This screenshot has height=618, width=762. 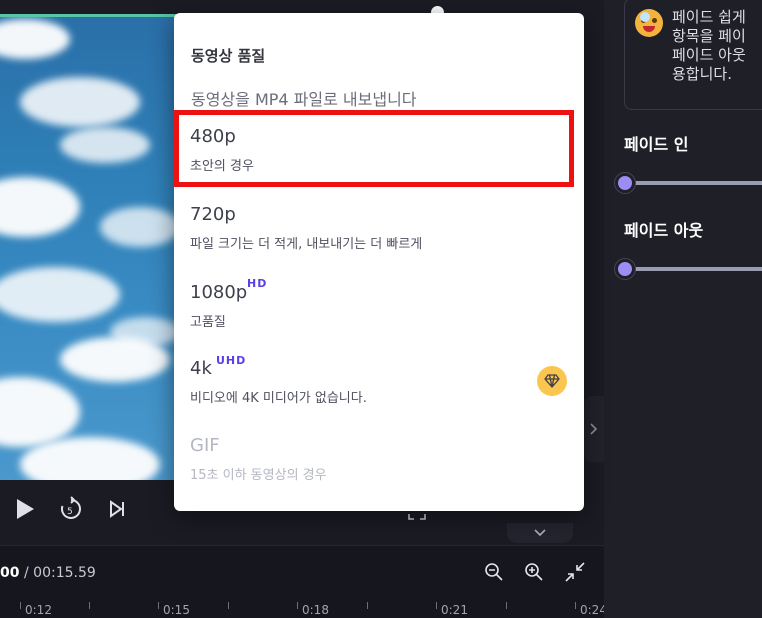 I want to click on chevron-down-icon, so click(x=540, y=533).